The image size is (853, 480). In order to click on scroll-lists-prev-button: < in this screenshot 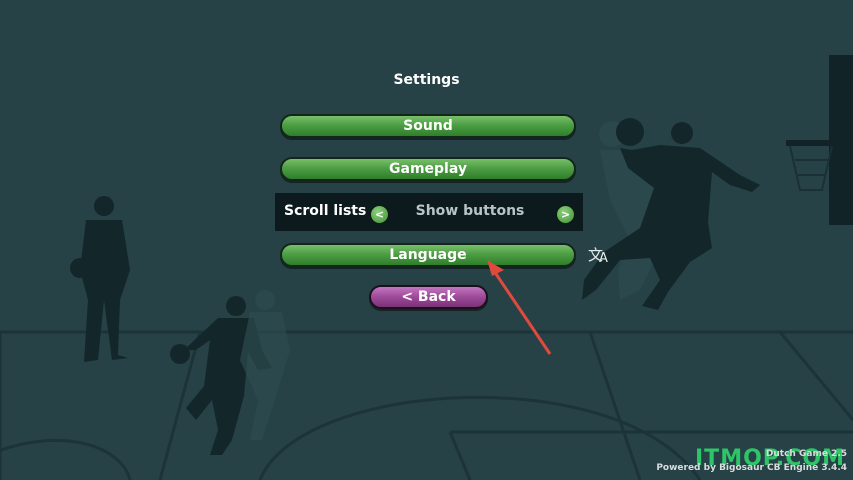, I will do `click(379, 214)`.